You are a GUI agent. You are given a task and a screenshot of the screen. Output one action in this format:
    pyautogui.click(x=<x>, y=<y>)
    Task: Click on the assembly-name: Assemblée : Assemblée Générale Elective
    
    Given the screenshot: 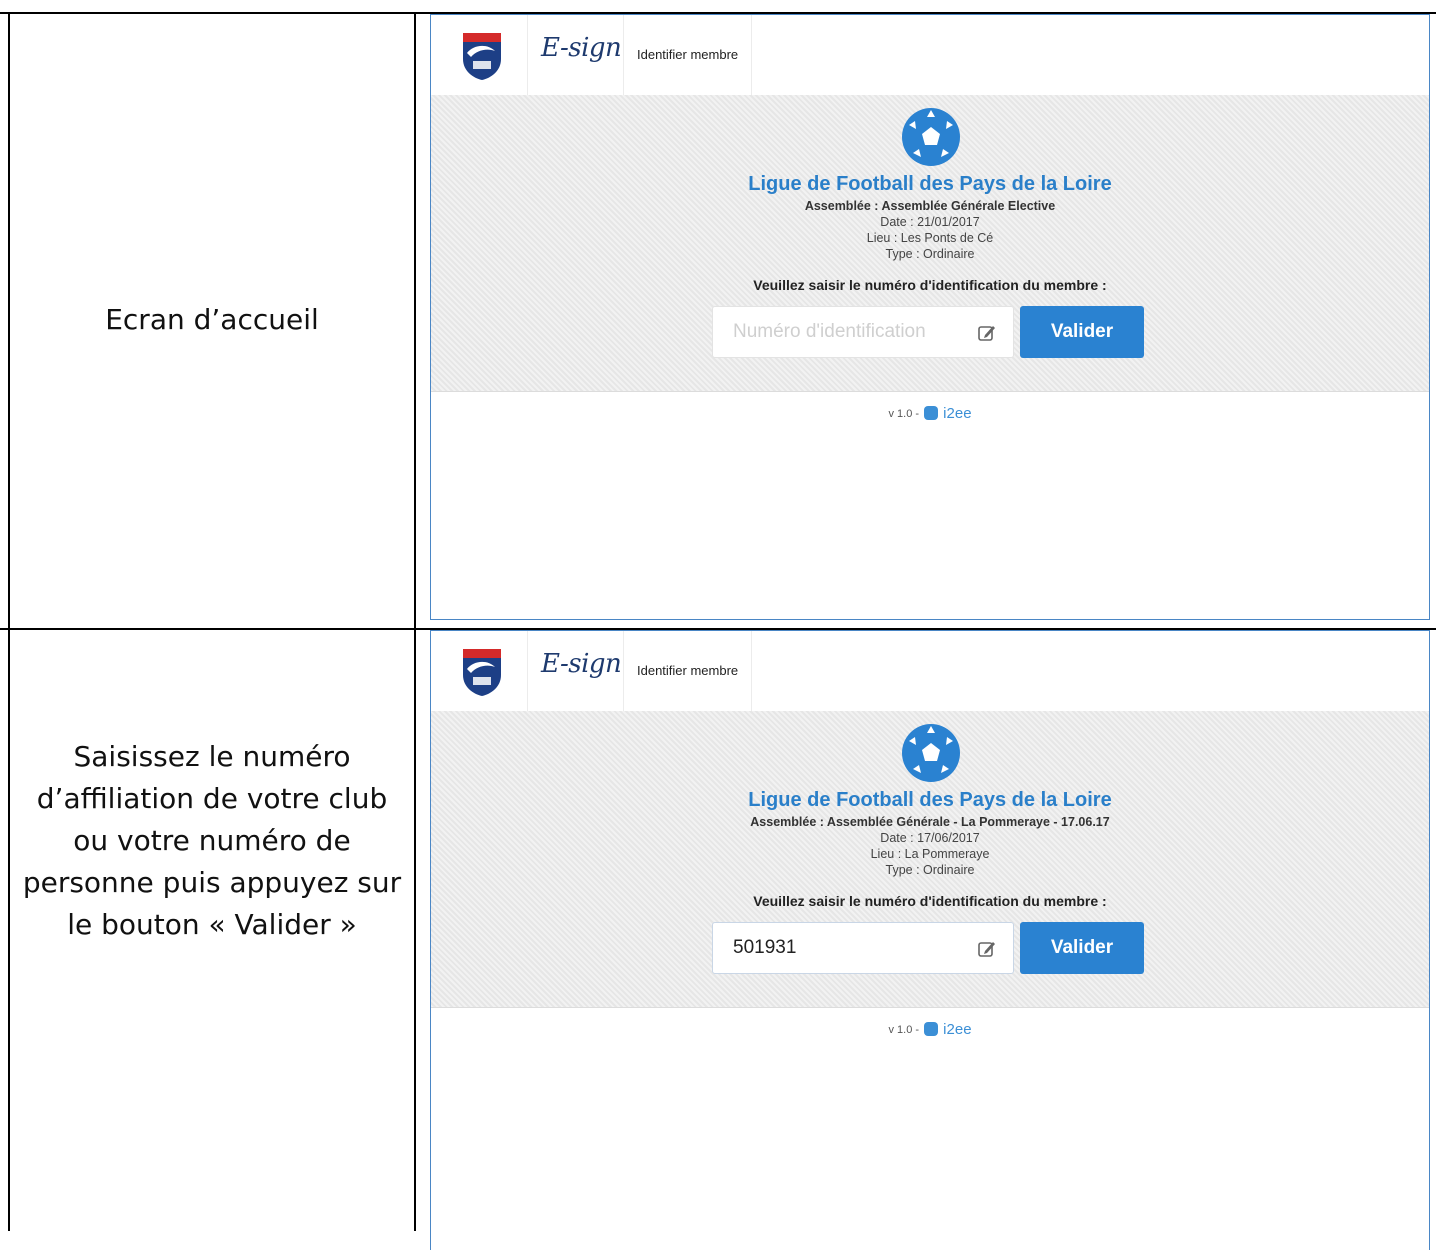 What is the action you would take?
    pyautogui.click(x=930, y=206)
    